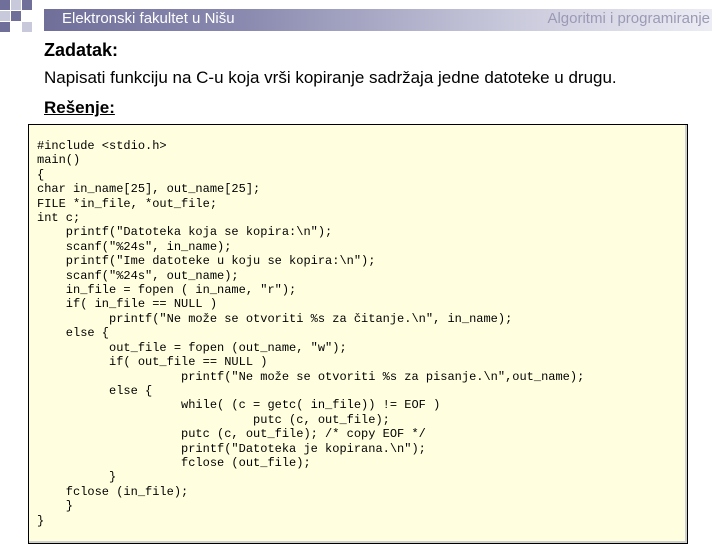  Describe the element at coordinates (127, 304) in the screenshot. I see `code-line: if( in_file == NULL )` at that location.